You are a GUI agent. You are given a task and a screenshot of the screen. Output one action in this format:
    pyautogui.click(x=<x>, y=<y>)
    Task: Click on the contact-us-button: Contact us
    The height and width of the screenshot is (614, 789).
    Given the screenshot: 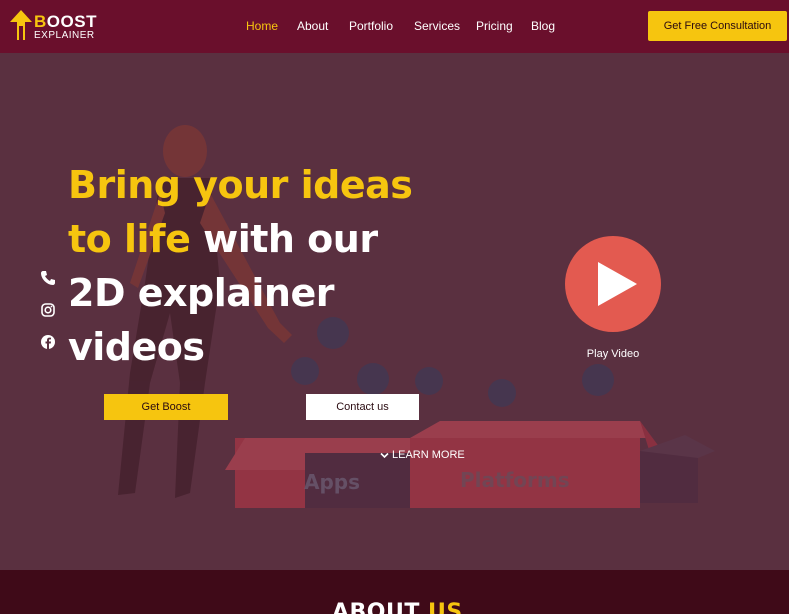 What is the action you would take?
    pyautogui.click(x=362, y=407)
    